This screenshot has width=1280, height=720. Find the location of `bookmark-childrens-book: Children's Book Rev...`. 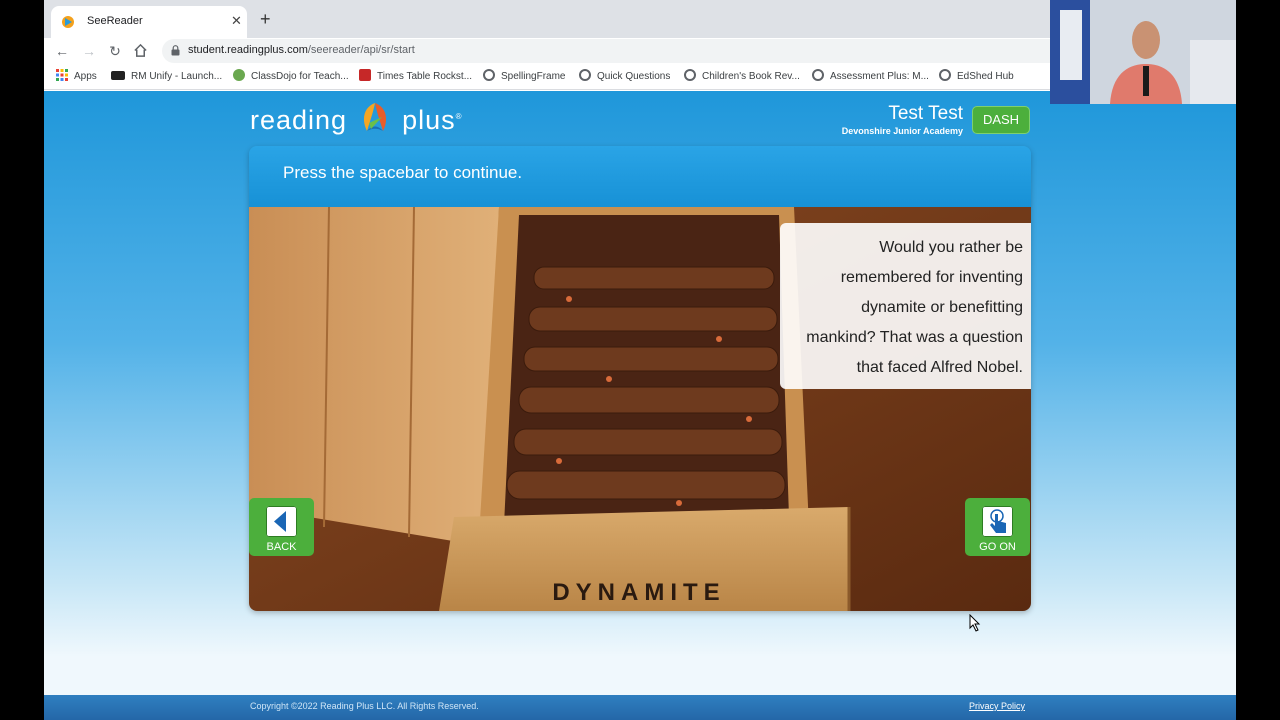

bookmark-childrens-book: Children's Book Rev... is located at coordinates (742, 77).